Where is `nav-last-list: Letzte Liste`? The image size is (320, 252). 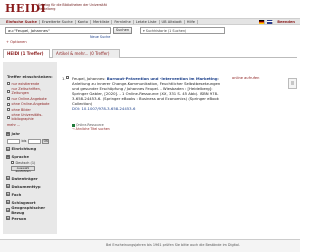
nav-last-list: Letzte Liste is located at coordinates (147, 21).